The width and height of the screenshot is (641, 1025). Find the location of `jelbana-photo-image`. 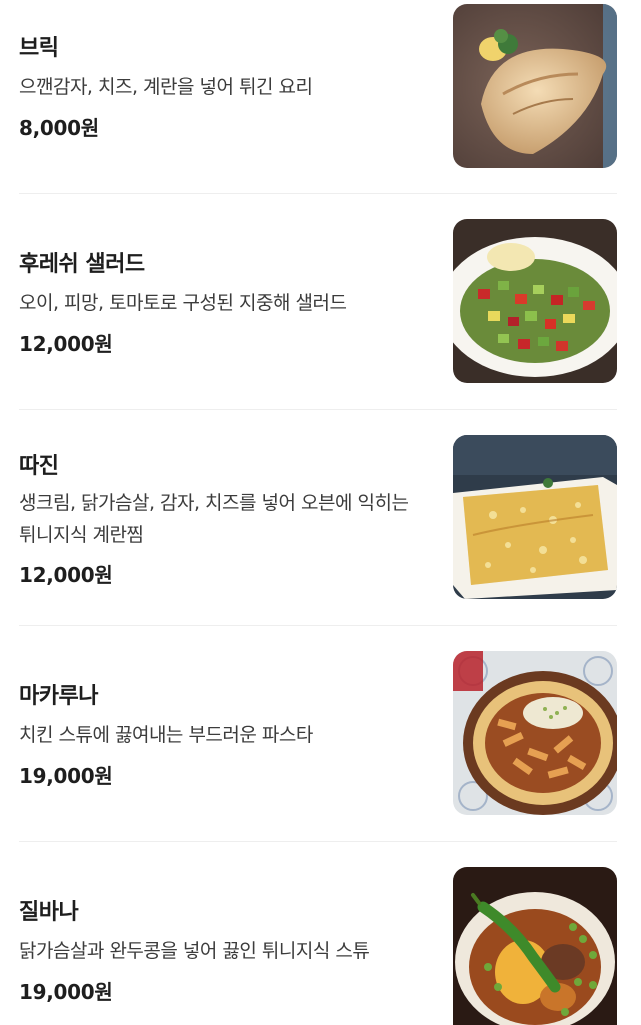

jelbana-photo-image is located at coordinates (535, 946).